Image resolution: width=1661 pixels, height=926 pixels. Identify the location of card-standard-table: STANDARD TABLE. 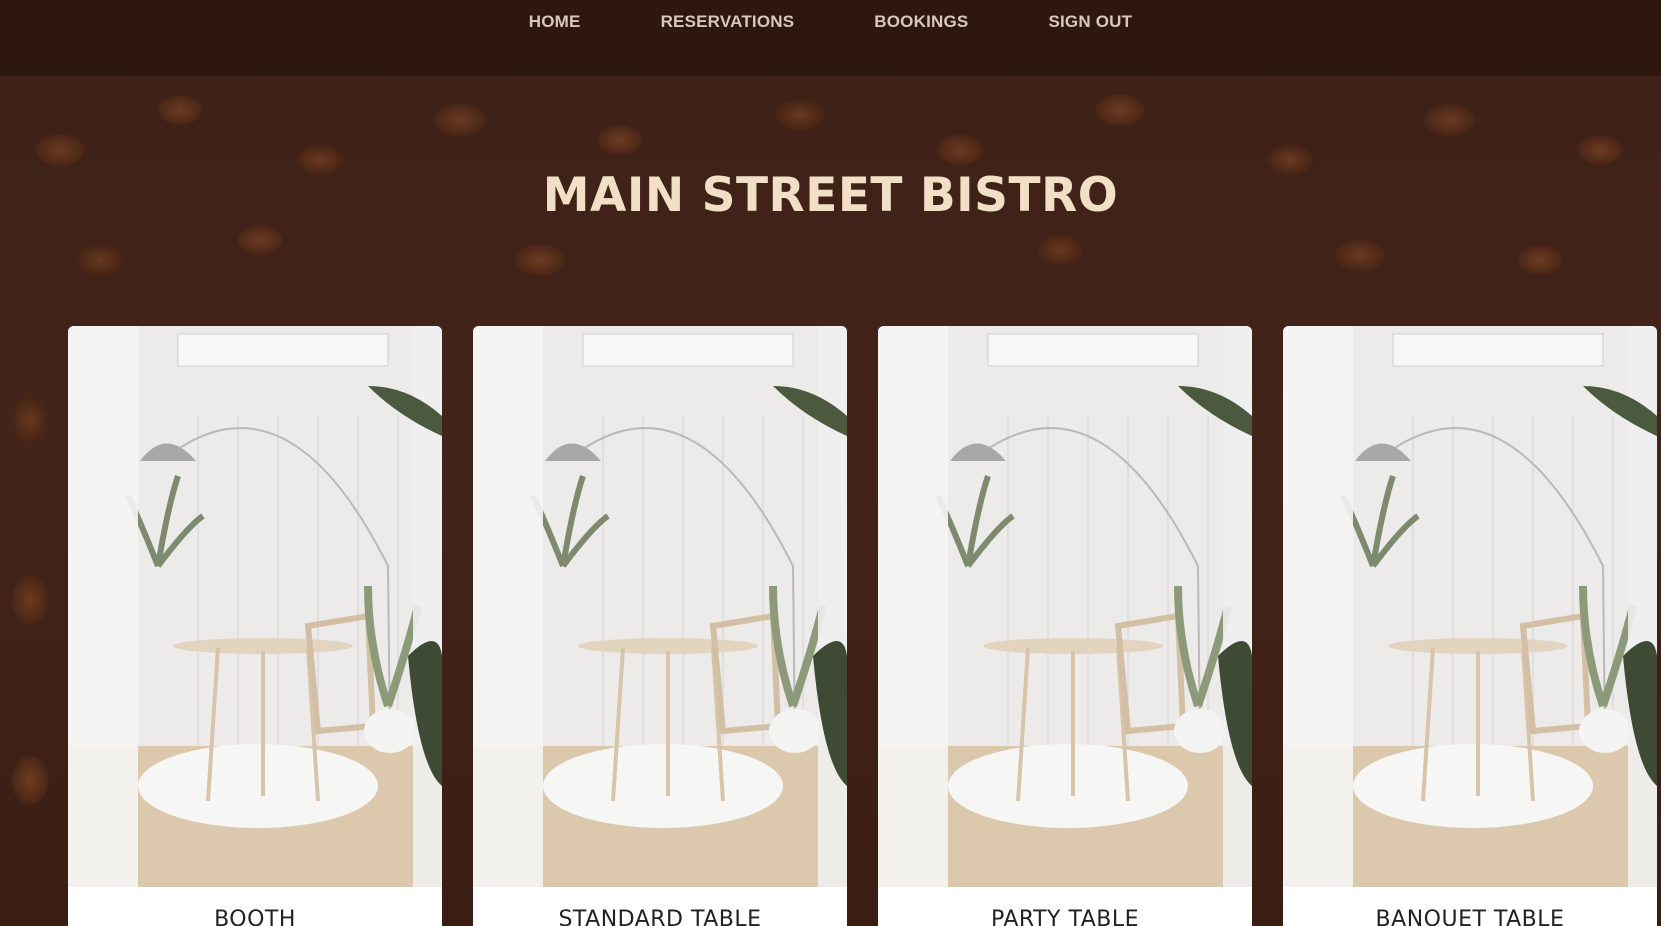
(660, 626).